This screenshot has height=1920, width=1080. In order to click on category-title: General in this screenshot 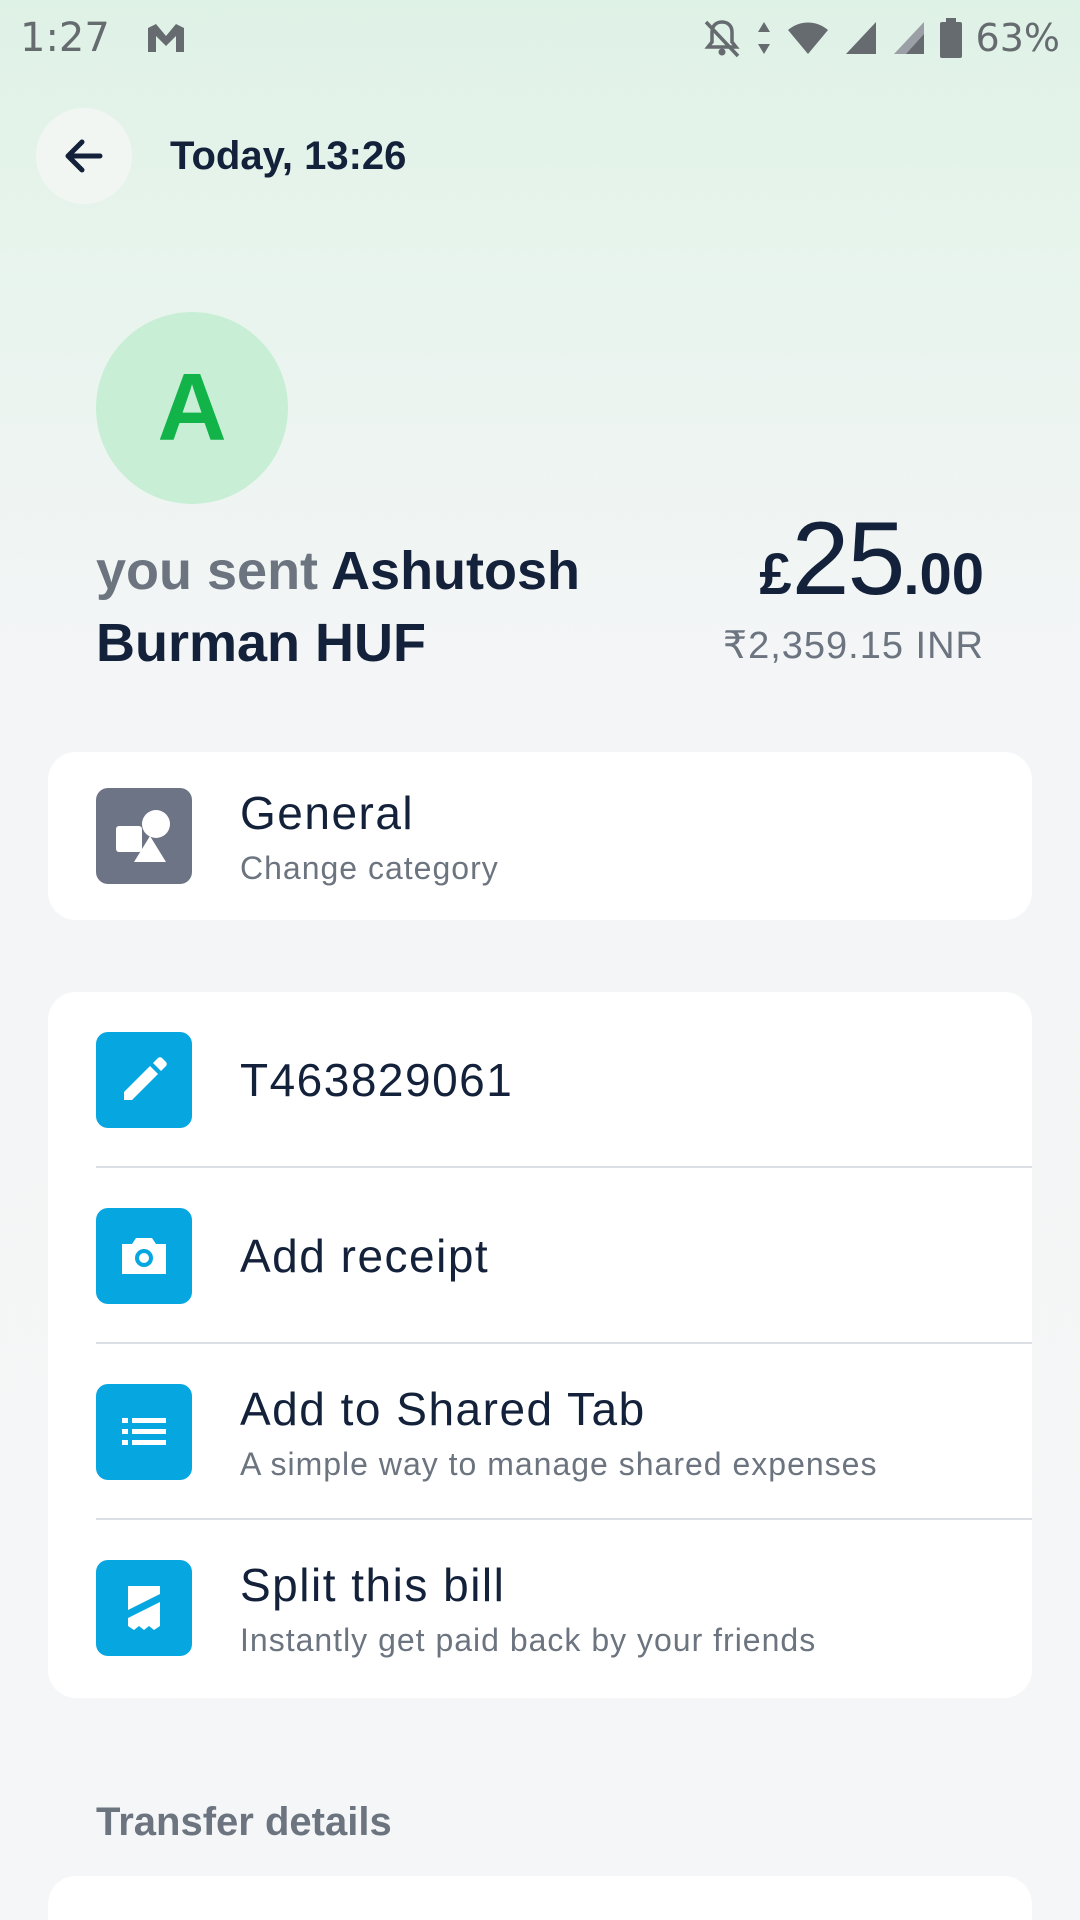, I will do `click(327, 812)`.